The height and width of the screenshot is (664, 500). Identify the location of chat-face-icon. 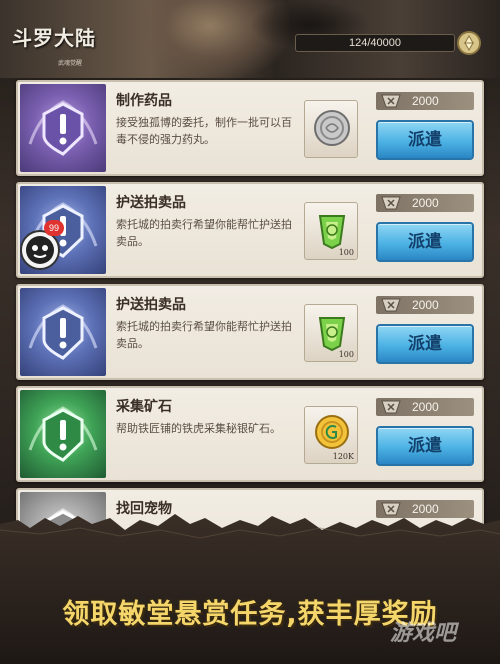
(40, 250).